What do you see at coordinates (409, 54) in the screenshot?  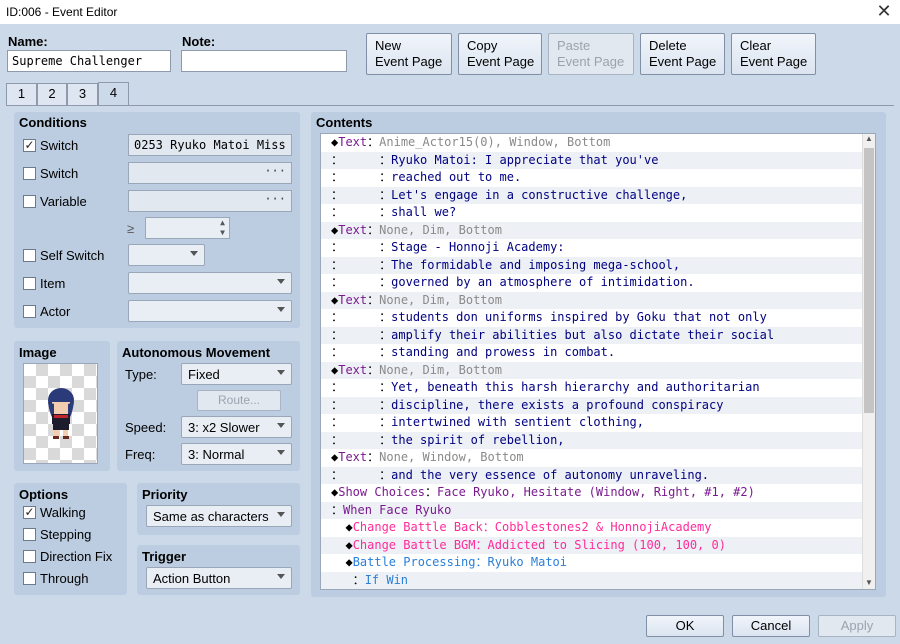 I see `new-event-page-button: New Event Page` at bounding box center [409, 54].